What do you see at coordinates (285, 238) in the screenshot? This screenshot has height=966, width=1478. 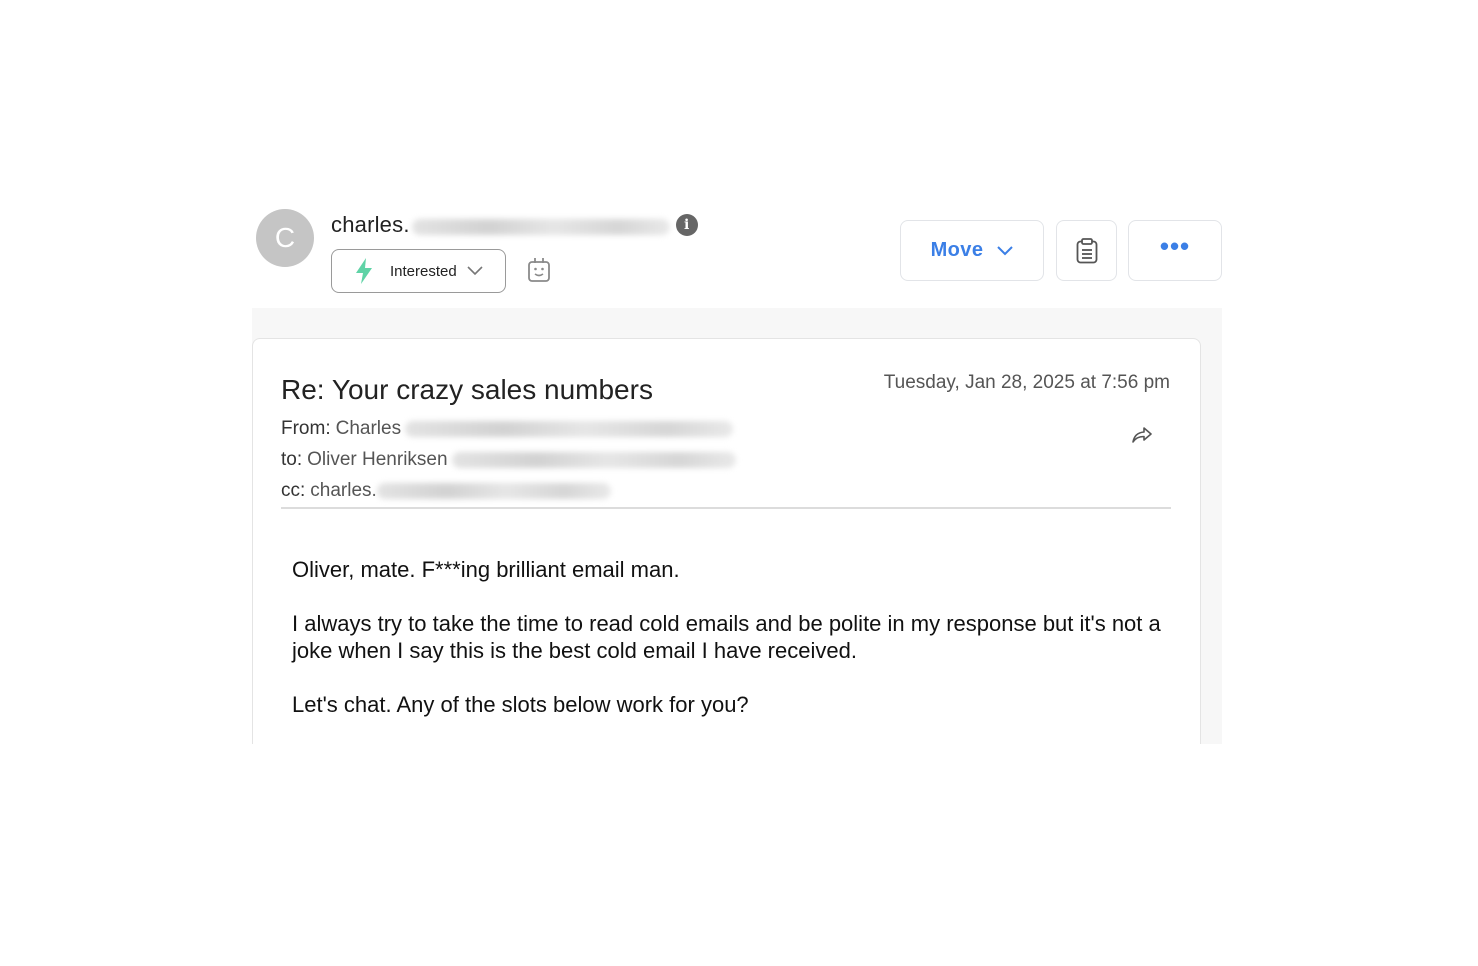 I see `avatar: C` at bounding box center [285, 238].